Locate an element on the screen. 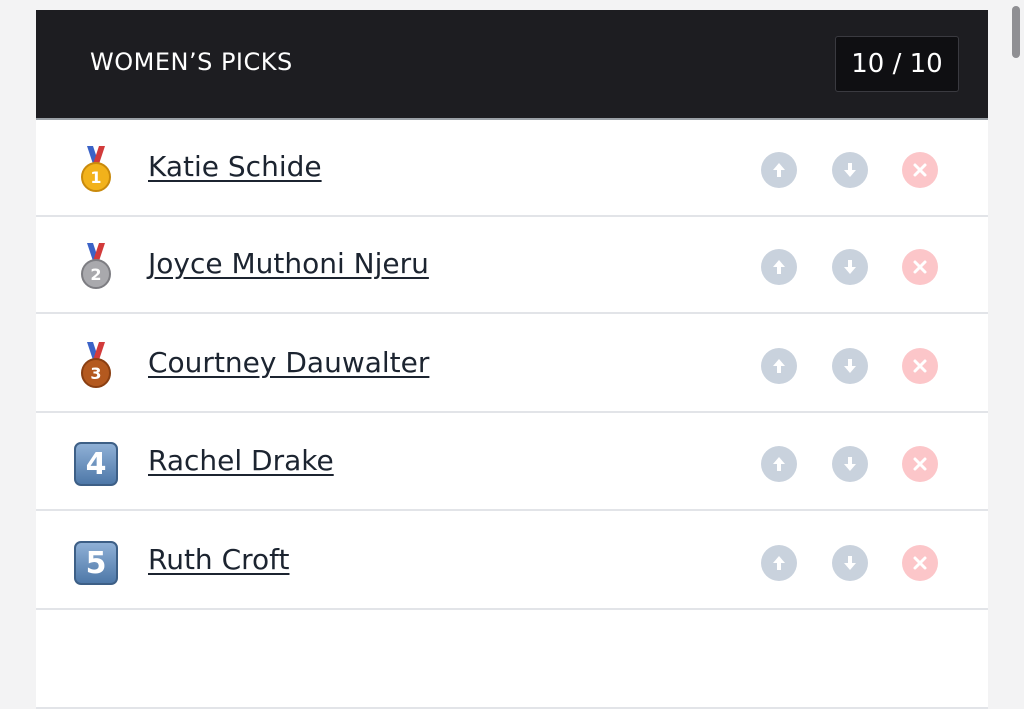 The height and width of the screenshot is (709, 1024). pick-row: 4 Rachel Drake is located at coordinates (512, 462).